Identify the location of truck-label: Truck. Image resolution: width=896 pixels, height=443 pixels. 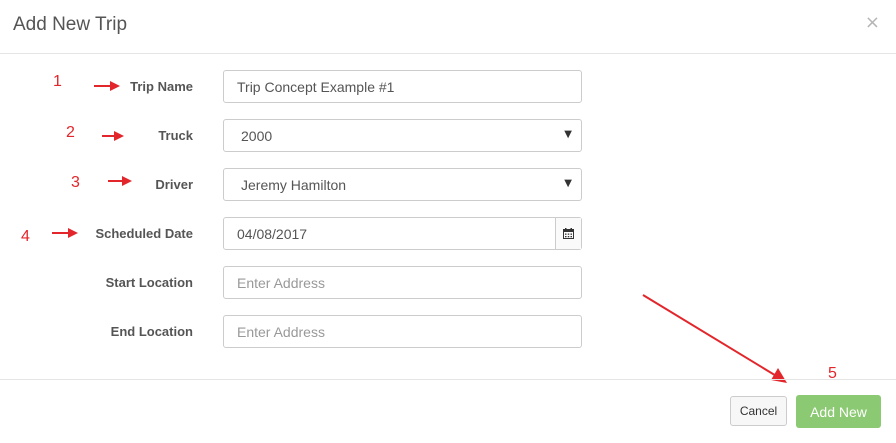
(175, 135).